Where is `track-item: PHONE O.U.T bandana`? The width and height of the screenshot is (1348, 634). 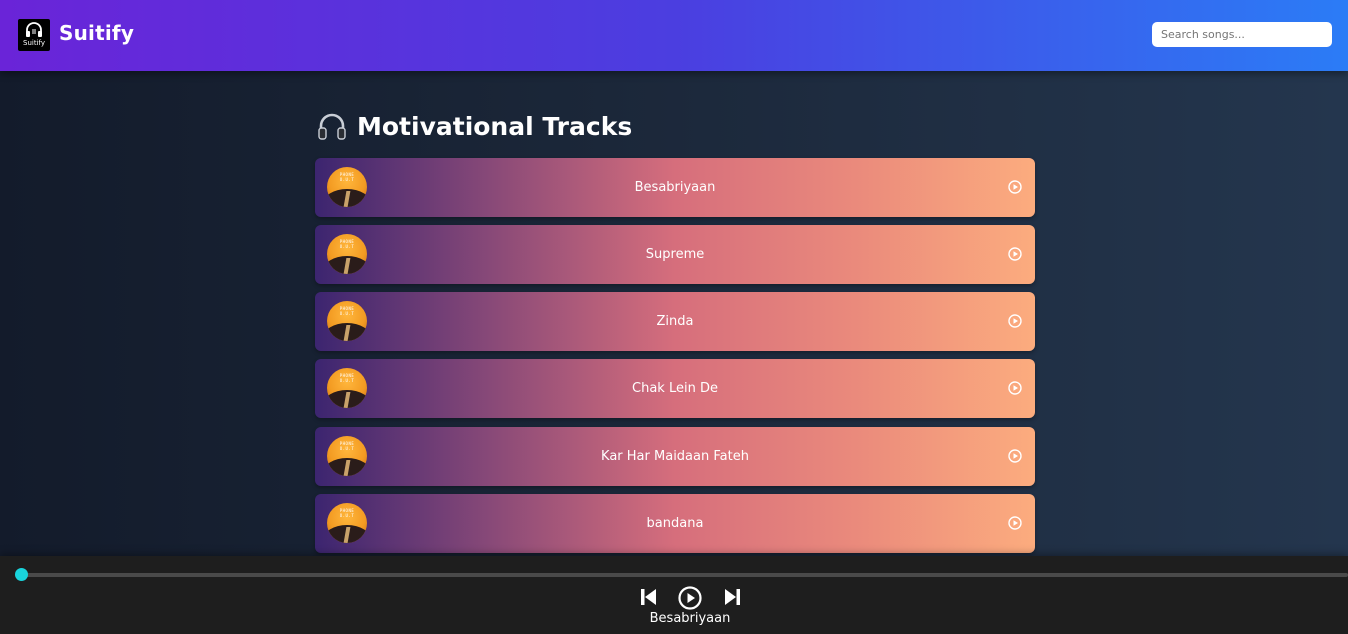
track-item: PHONE O.U.T bandana is located at coordinates (675, 523).